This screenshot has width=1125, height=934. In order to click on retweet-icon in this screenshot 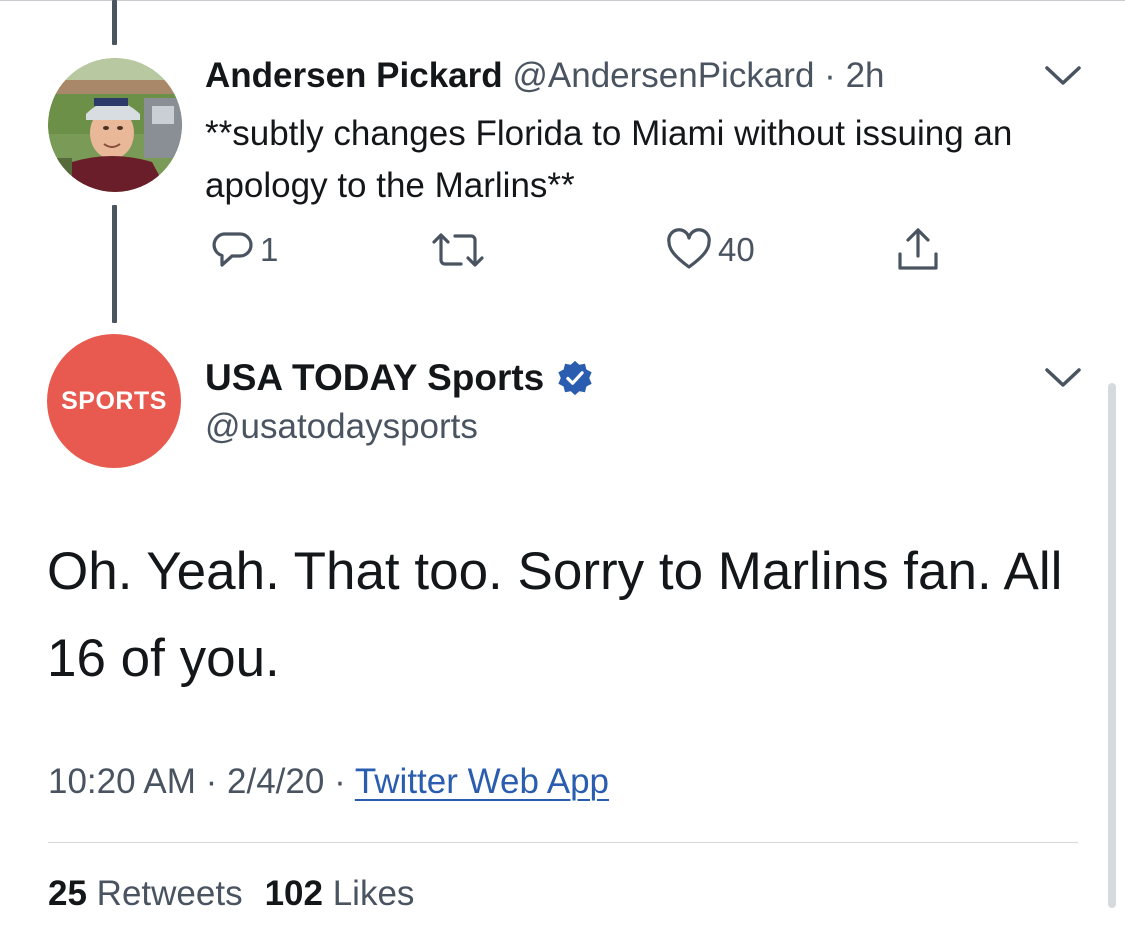, I will do `click(458, 250)`.